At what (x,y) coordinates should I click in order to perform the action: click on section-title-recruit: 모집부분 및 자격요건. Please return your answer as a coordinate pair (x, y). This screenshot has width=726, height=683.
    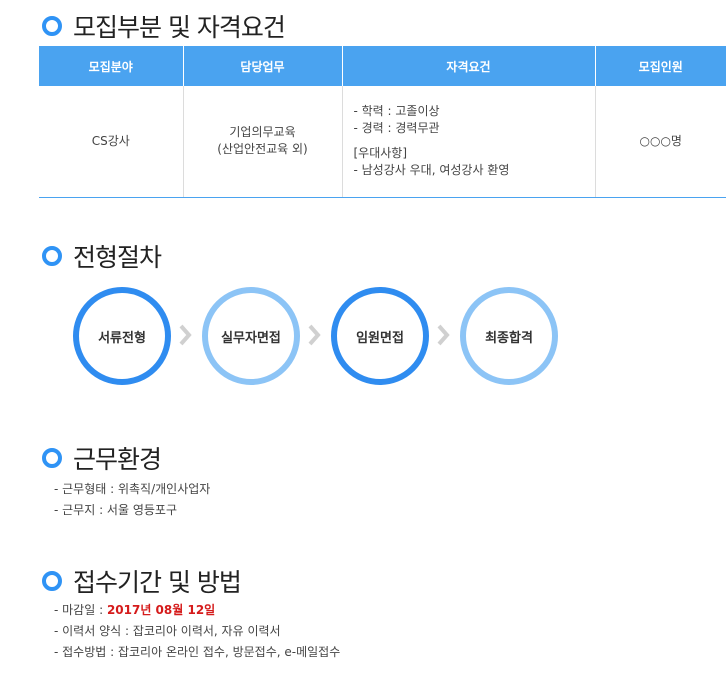
    Looking at the image, I should click on (164, 26).